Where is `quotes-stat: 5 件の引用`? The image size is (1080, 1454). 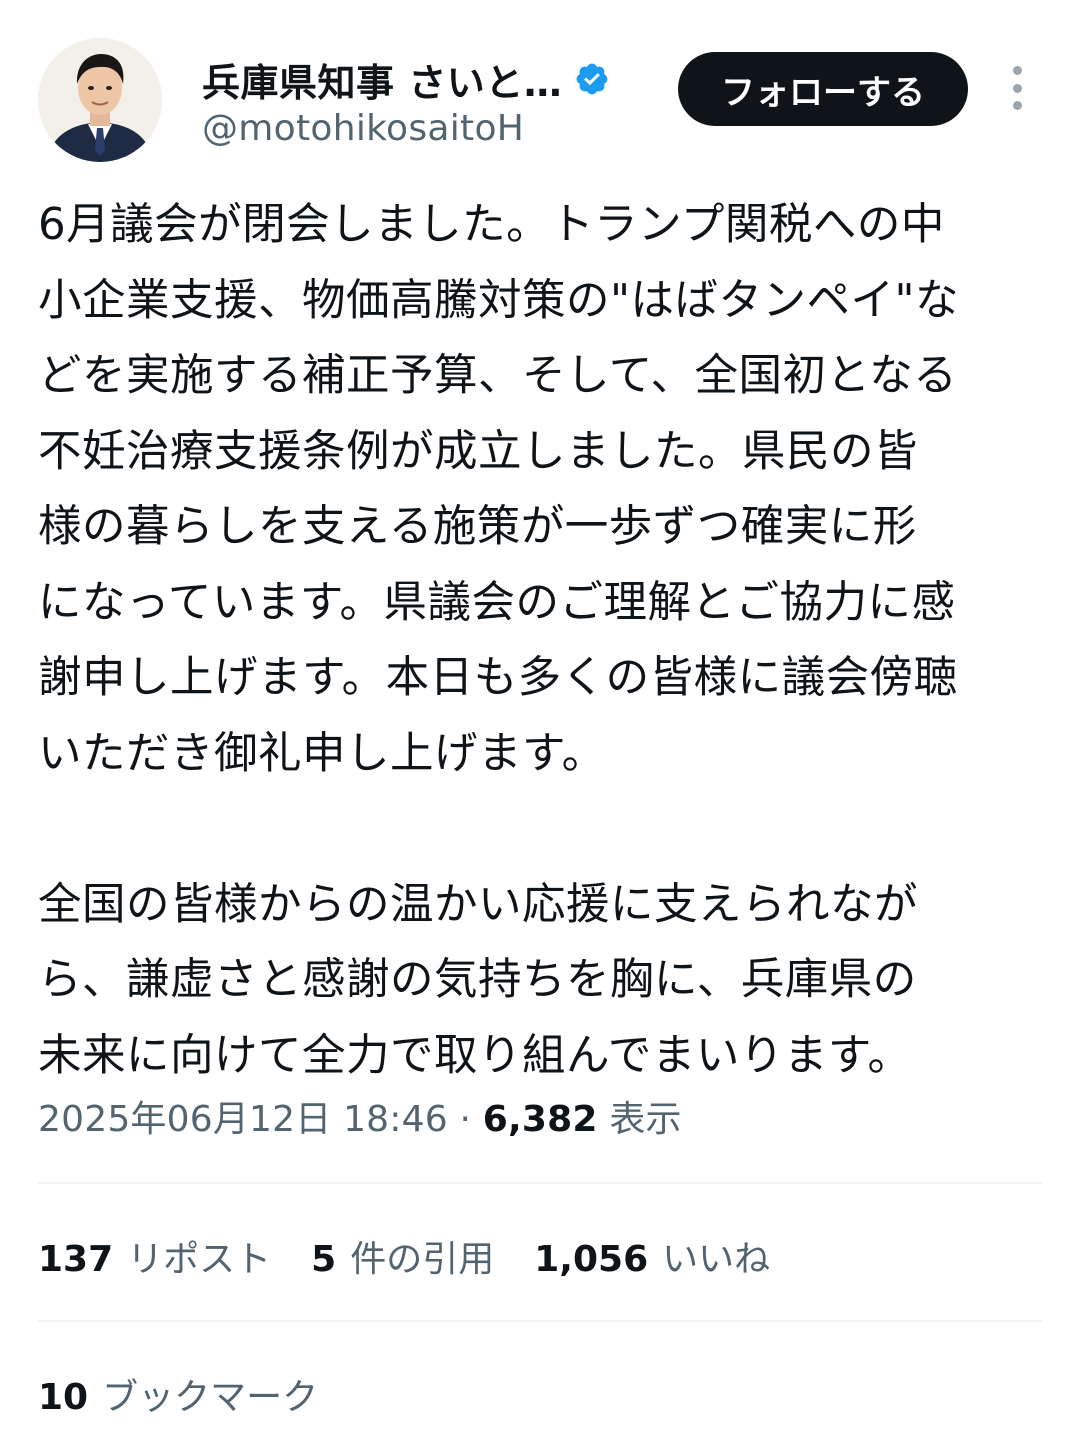
quotes-stat: 5 件の引用 is located at coordinates (402, 1256).